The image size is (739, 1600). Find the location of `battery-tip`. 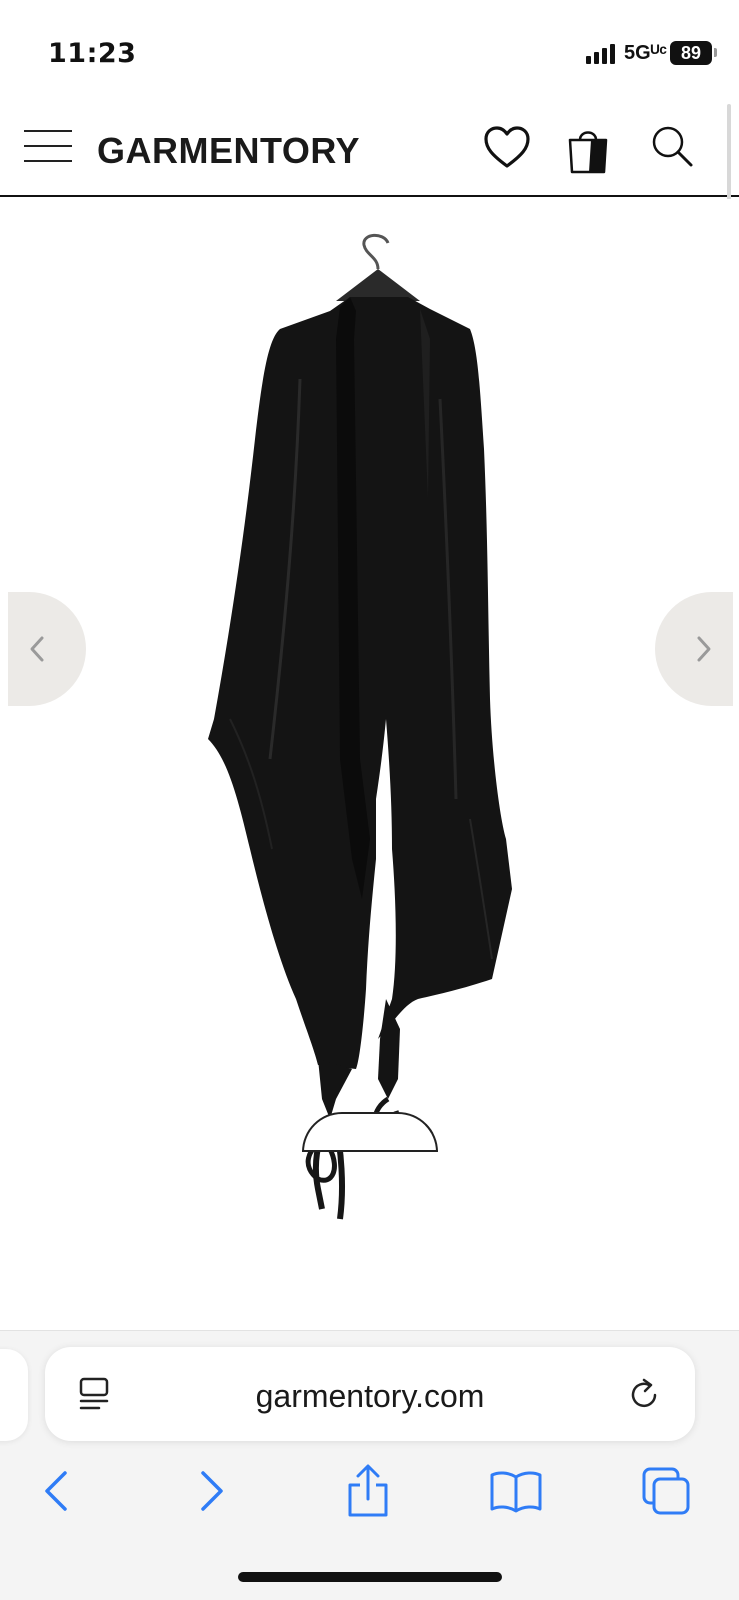

battery-tip is located at coordinates (715, 52).